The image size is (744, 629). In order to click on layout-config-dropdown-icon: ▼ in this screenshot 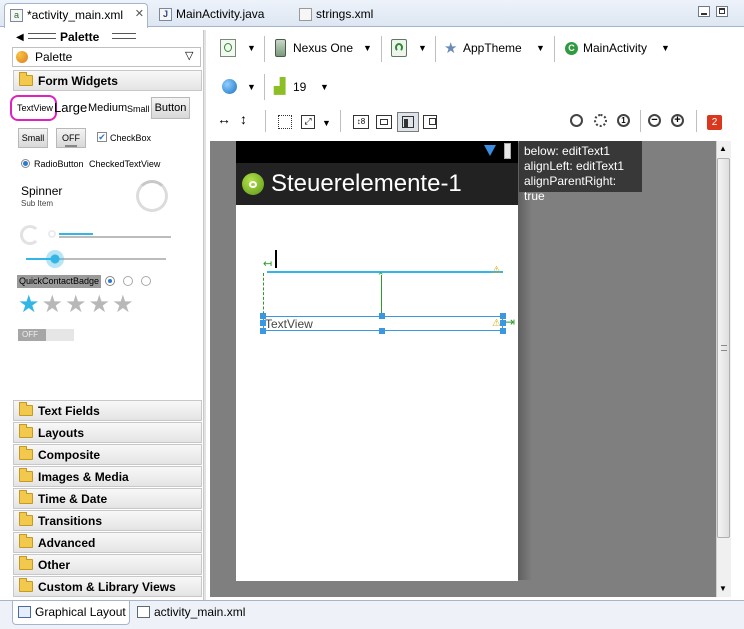, I will do `click(251, 48)`.